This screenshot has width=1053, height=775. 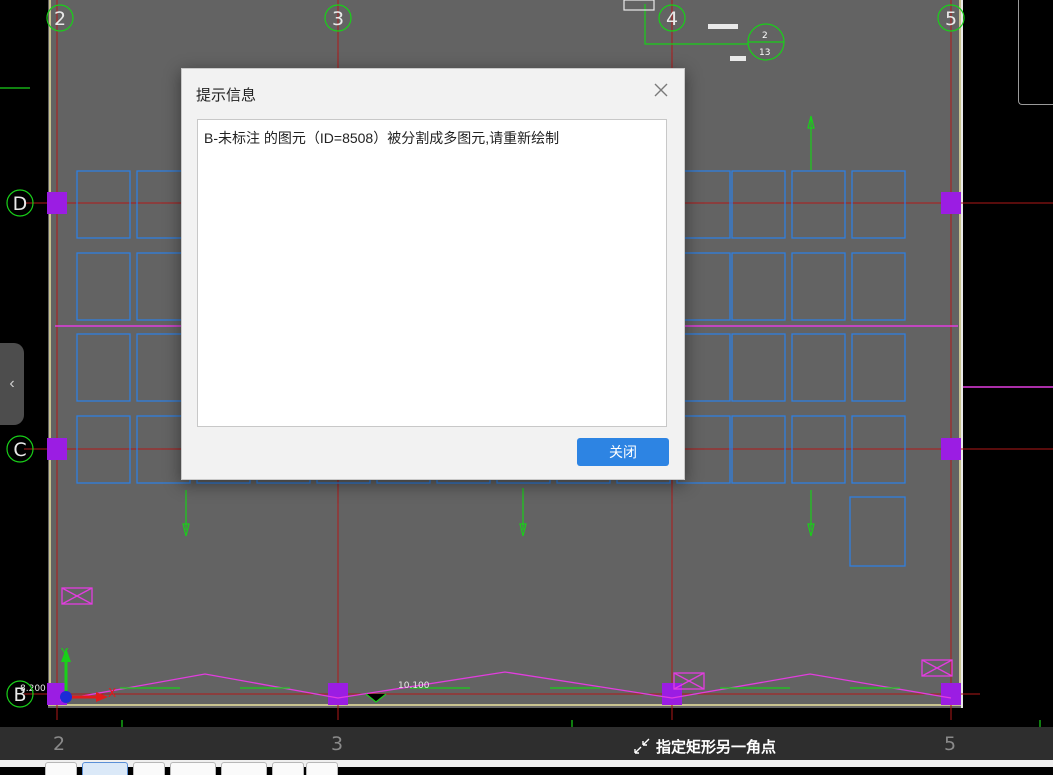 I want to click on axis-B: B, so click(x=19, y=695).